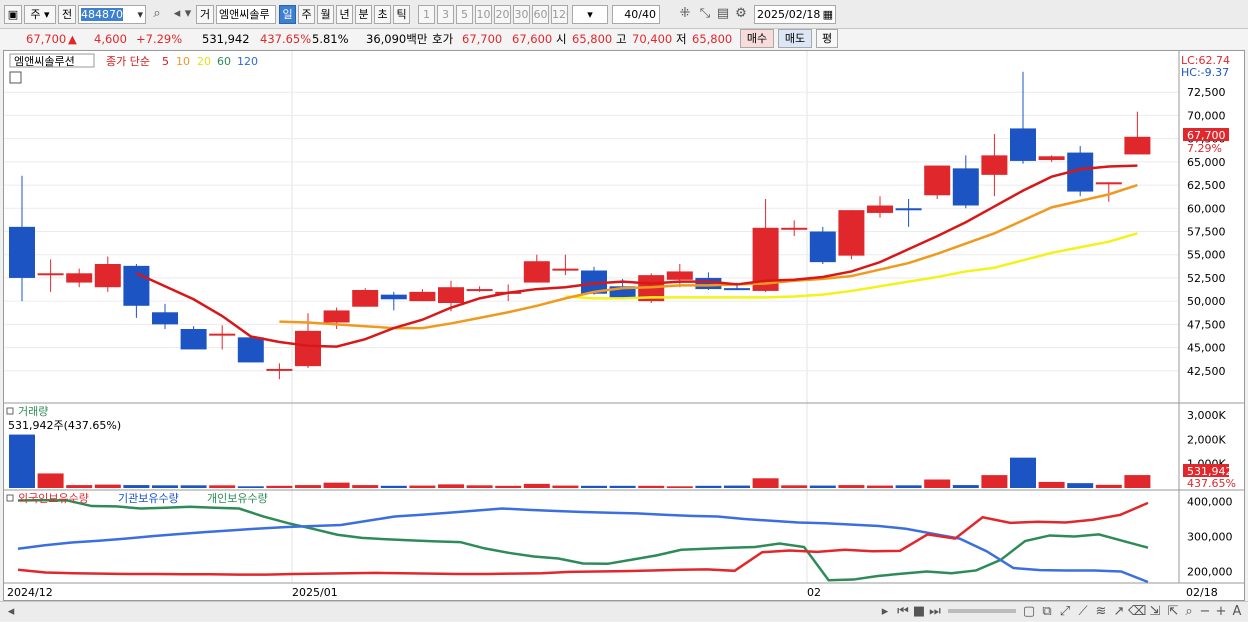  I want to click on export-icon: ⇲, so click(1155, 612).